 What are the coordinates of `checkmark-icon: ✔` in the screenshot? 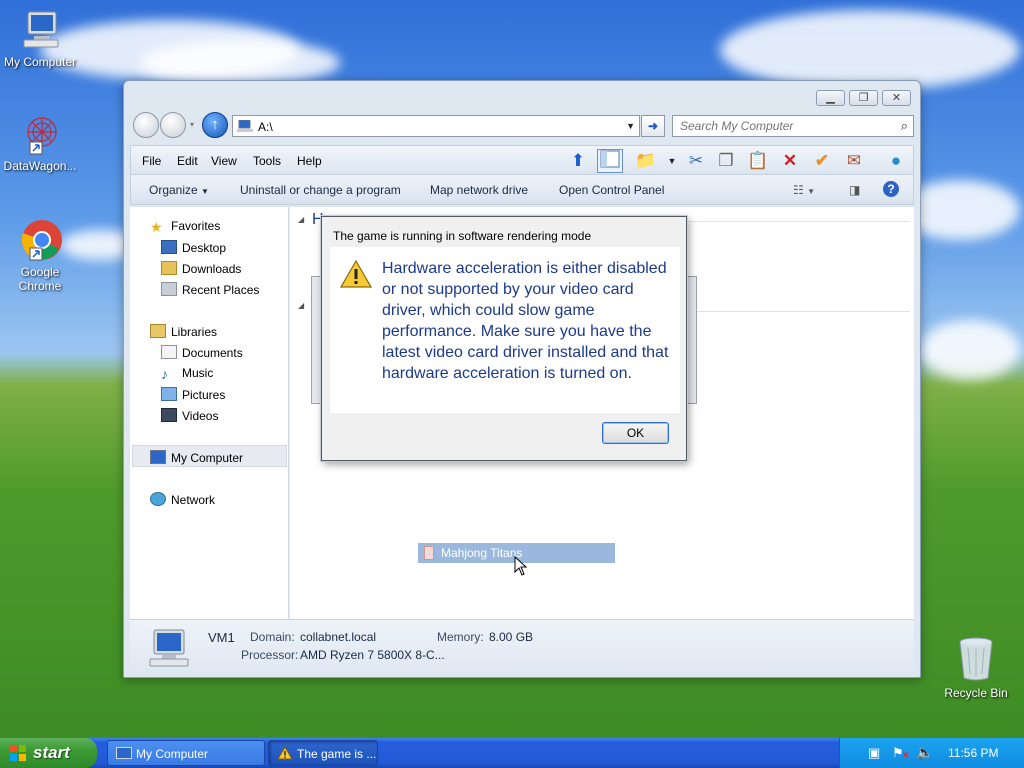 It's located at (822, 161).